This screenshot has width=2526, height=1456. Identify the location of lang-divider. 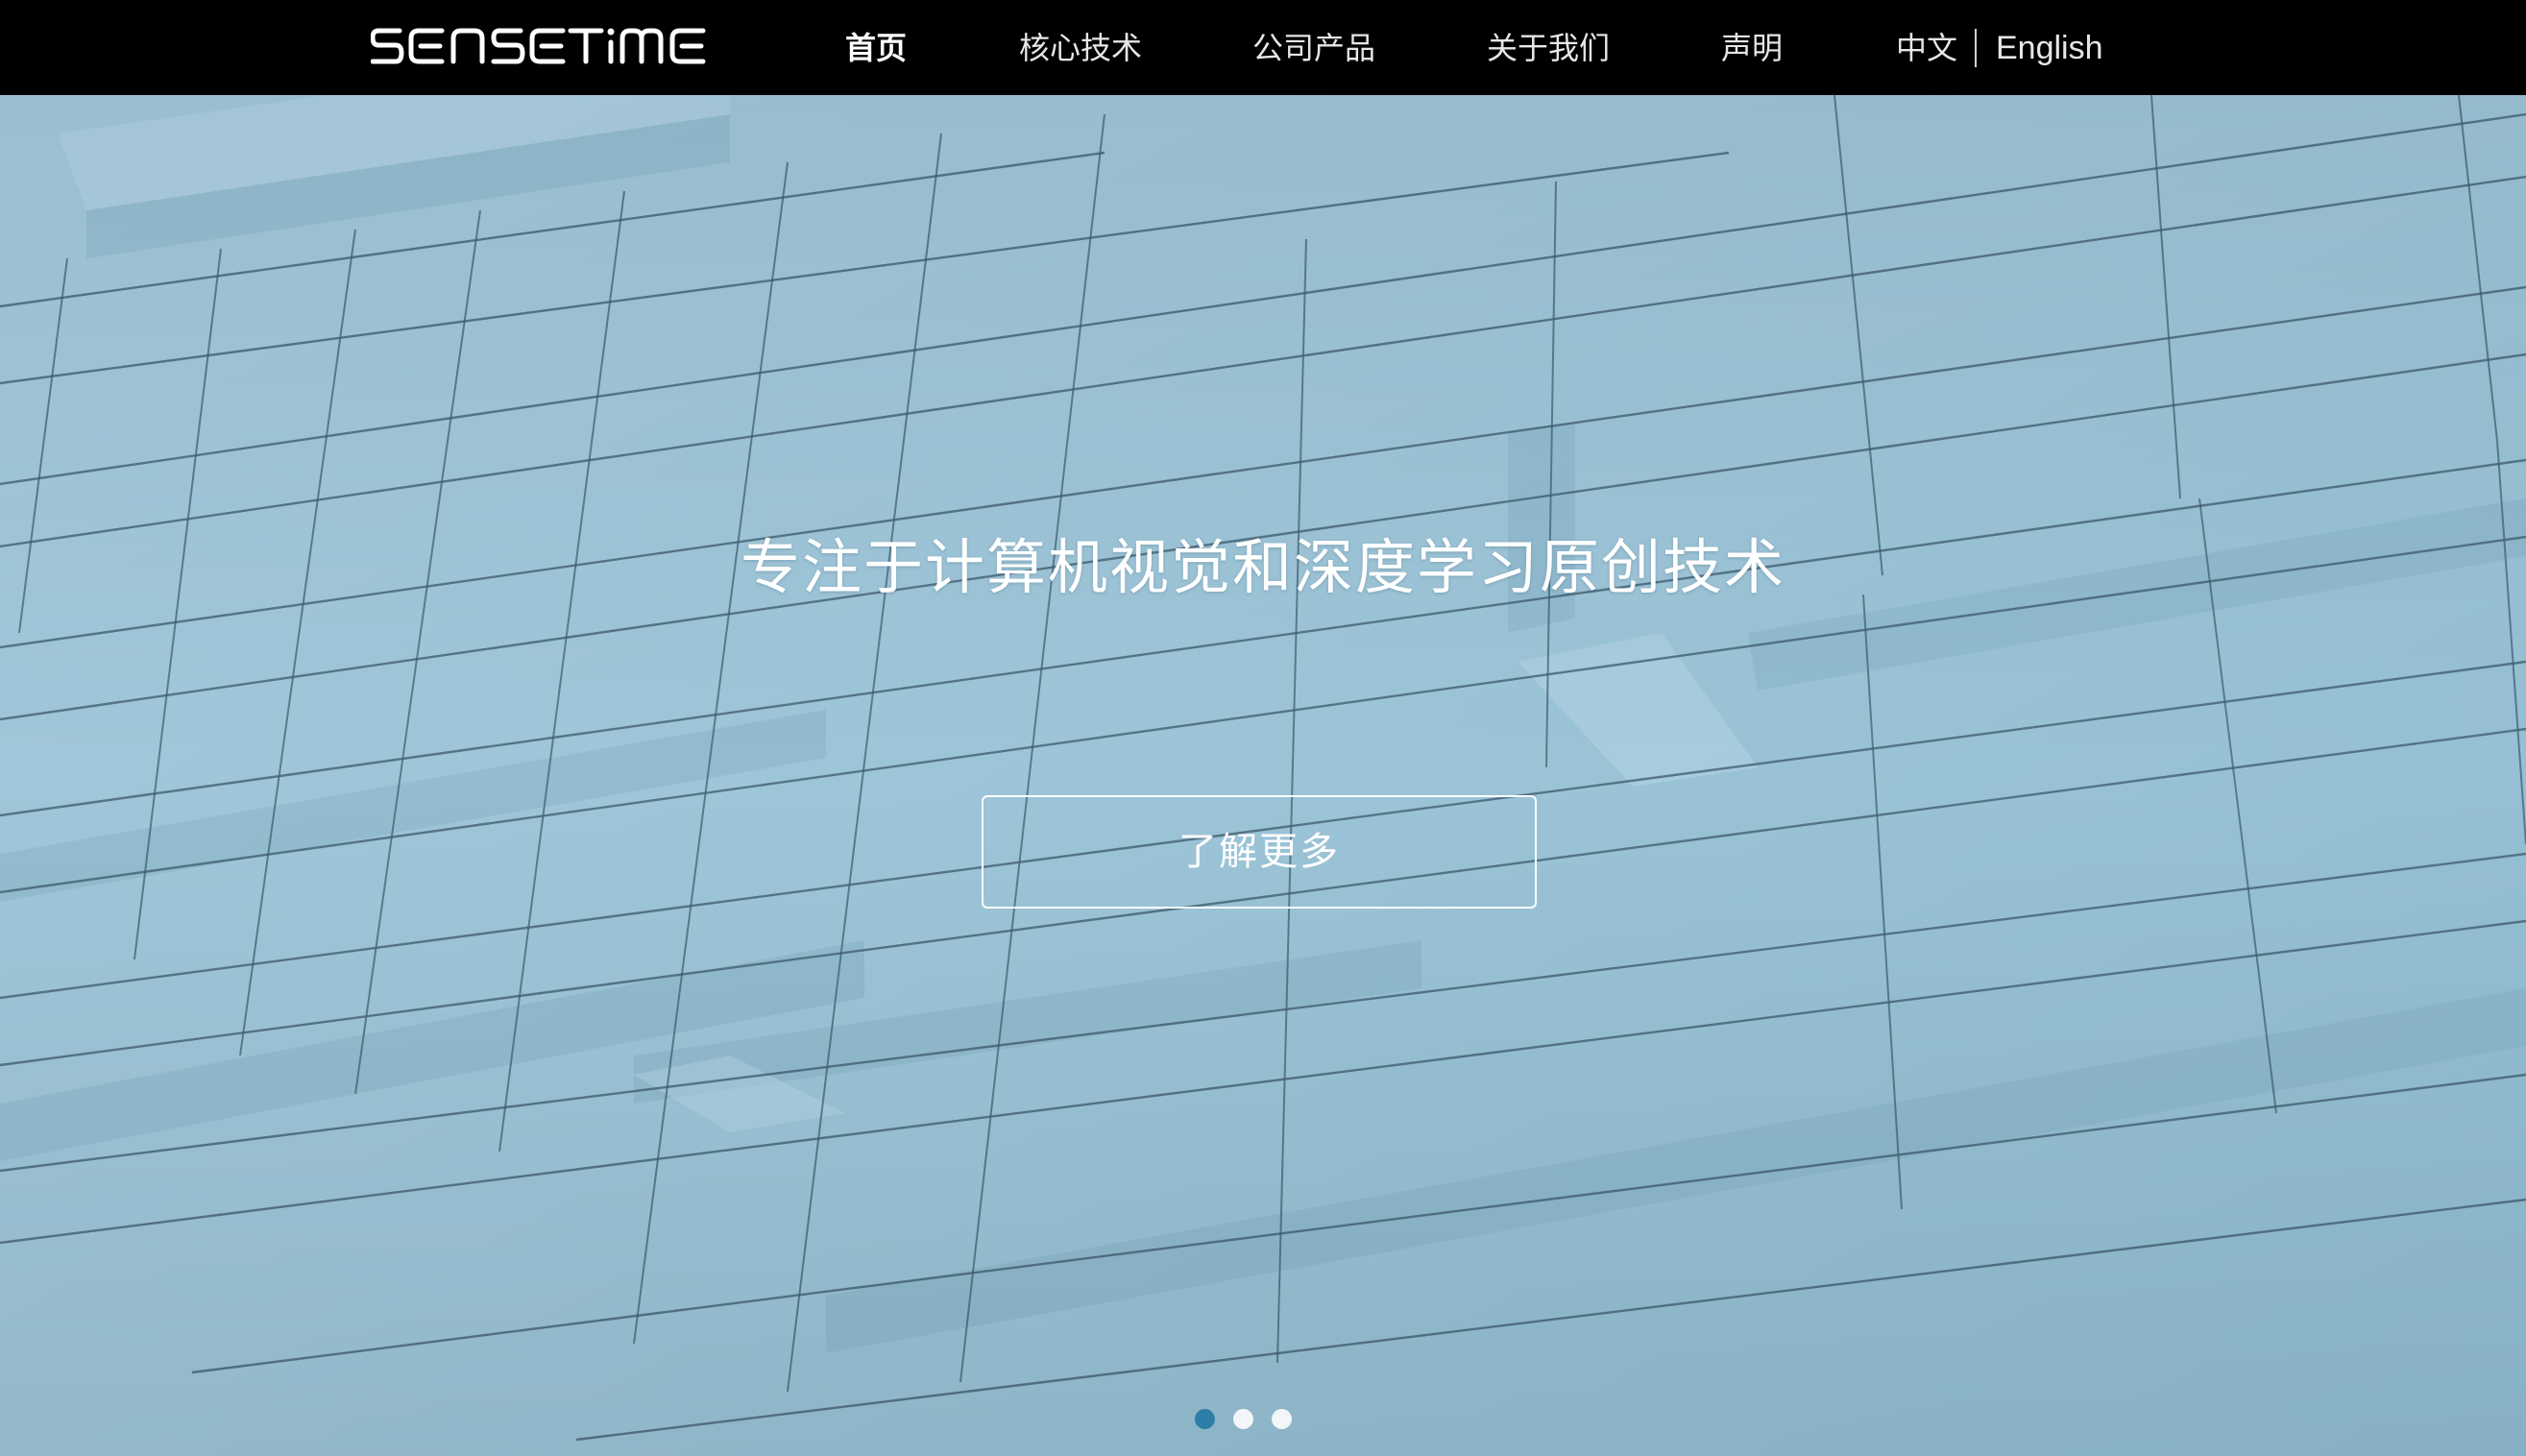
(1976, 48).